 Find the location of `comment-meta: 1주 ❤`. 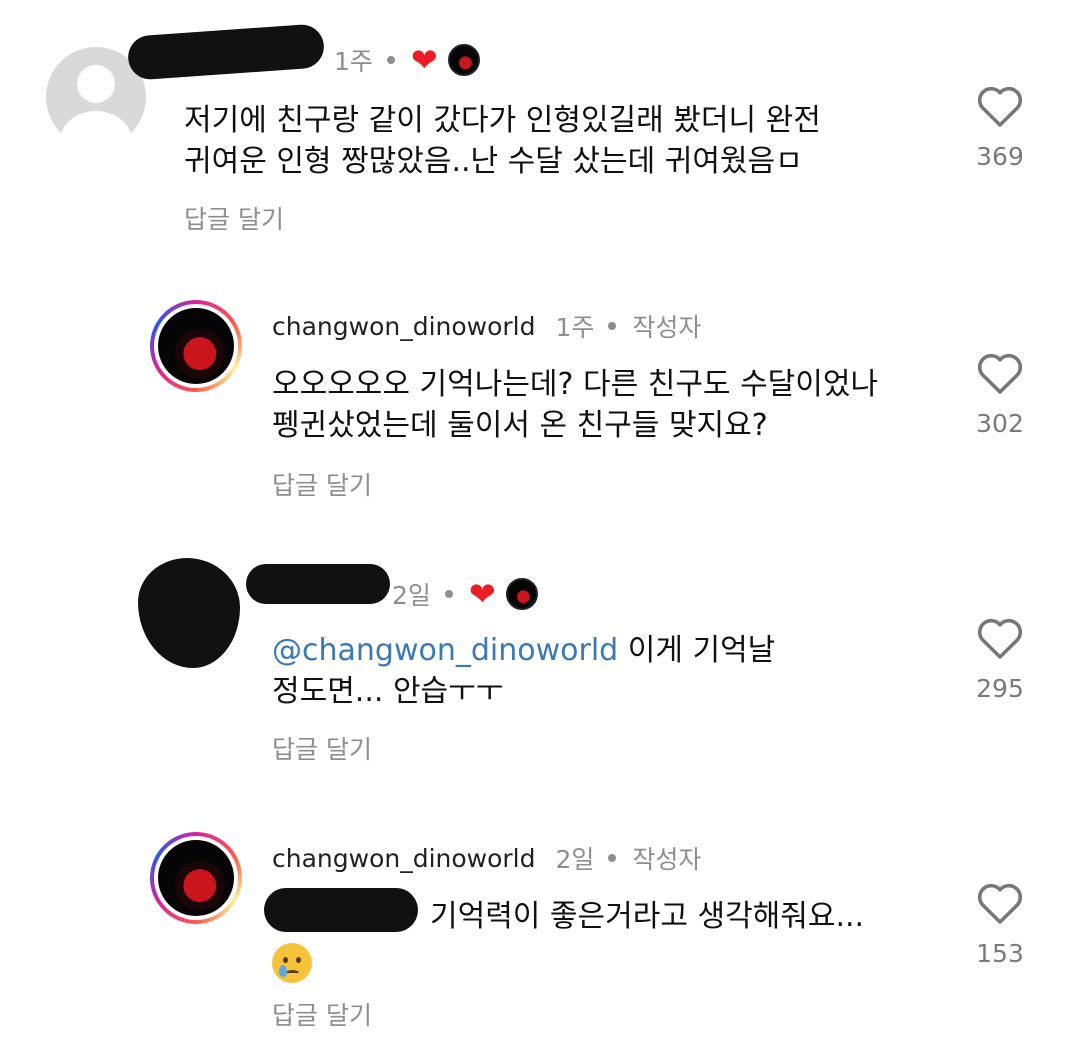

comment-meta: 1주 ❤ is located at coordinates (407, 60).